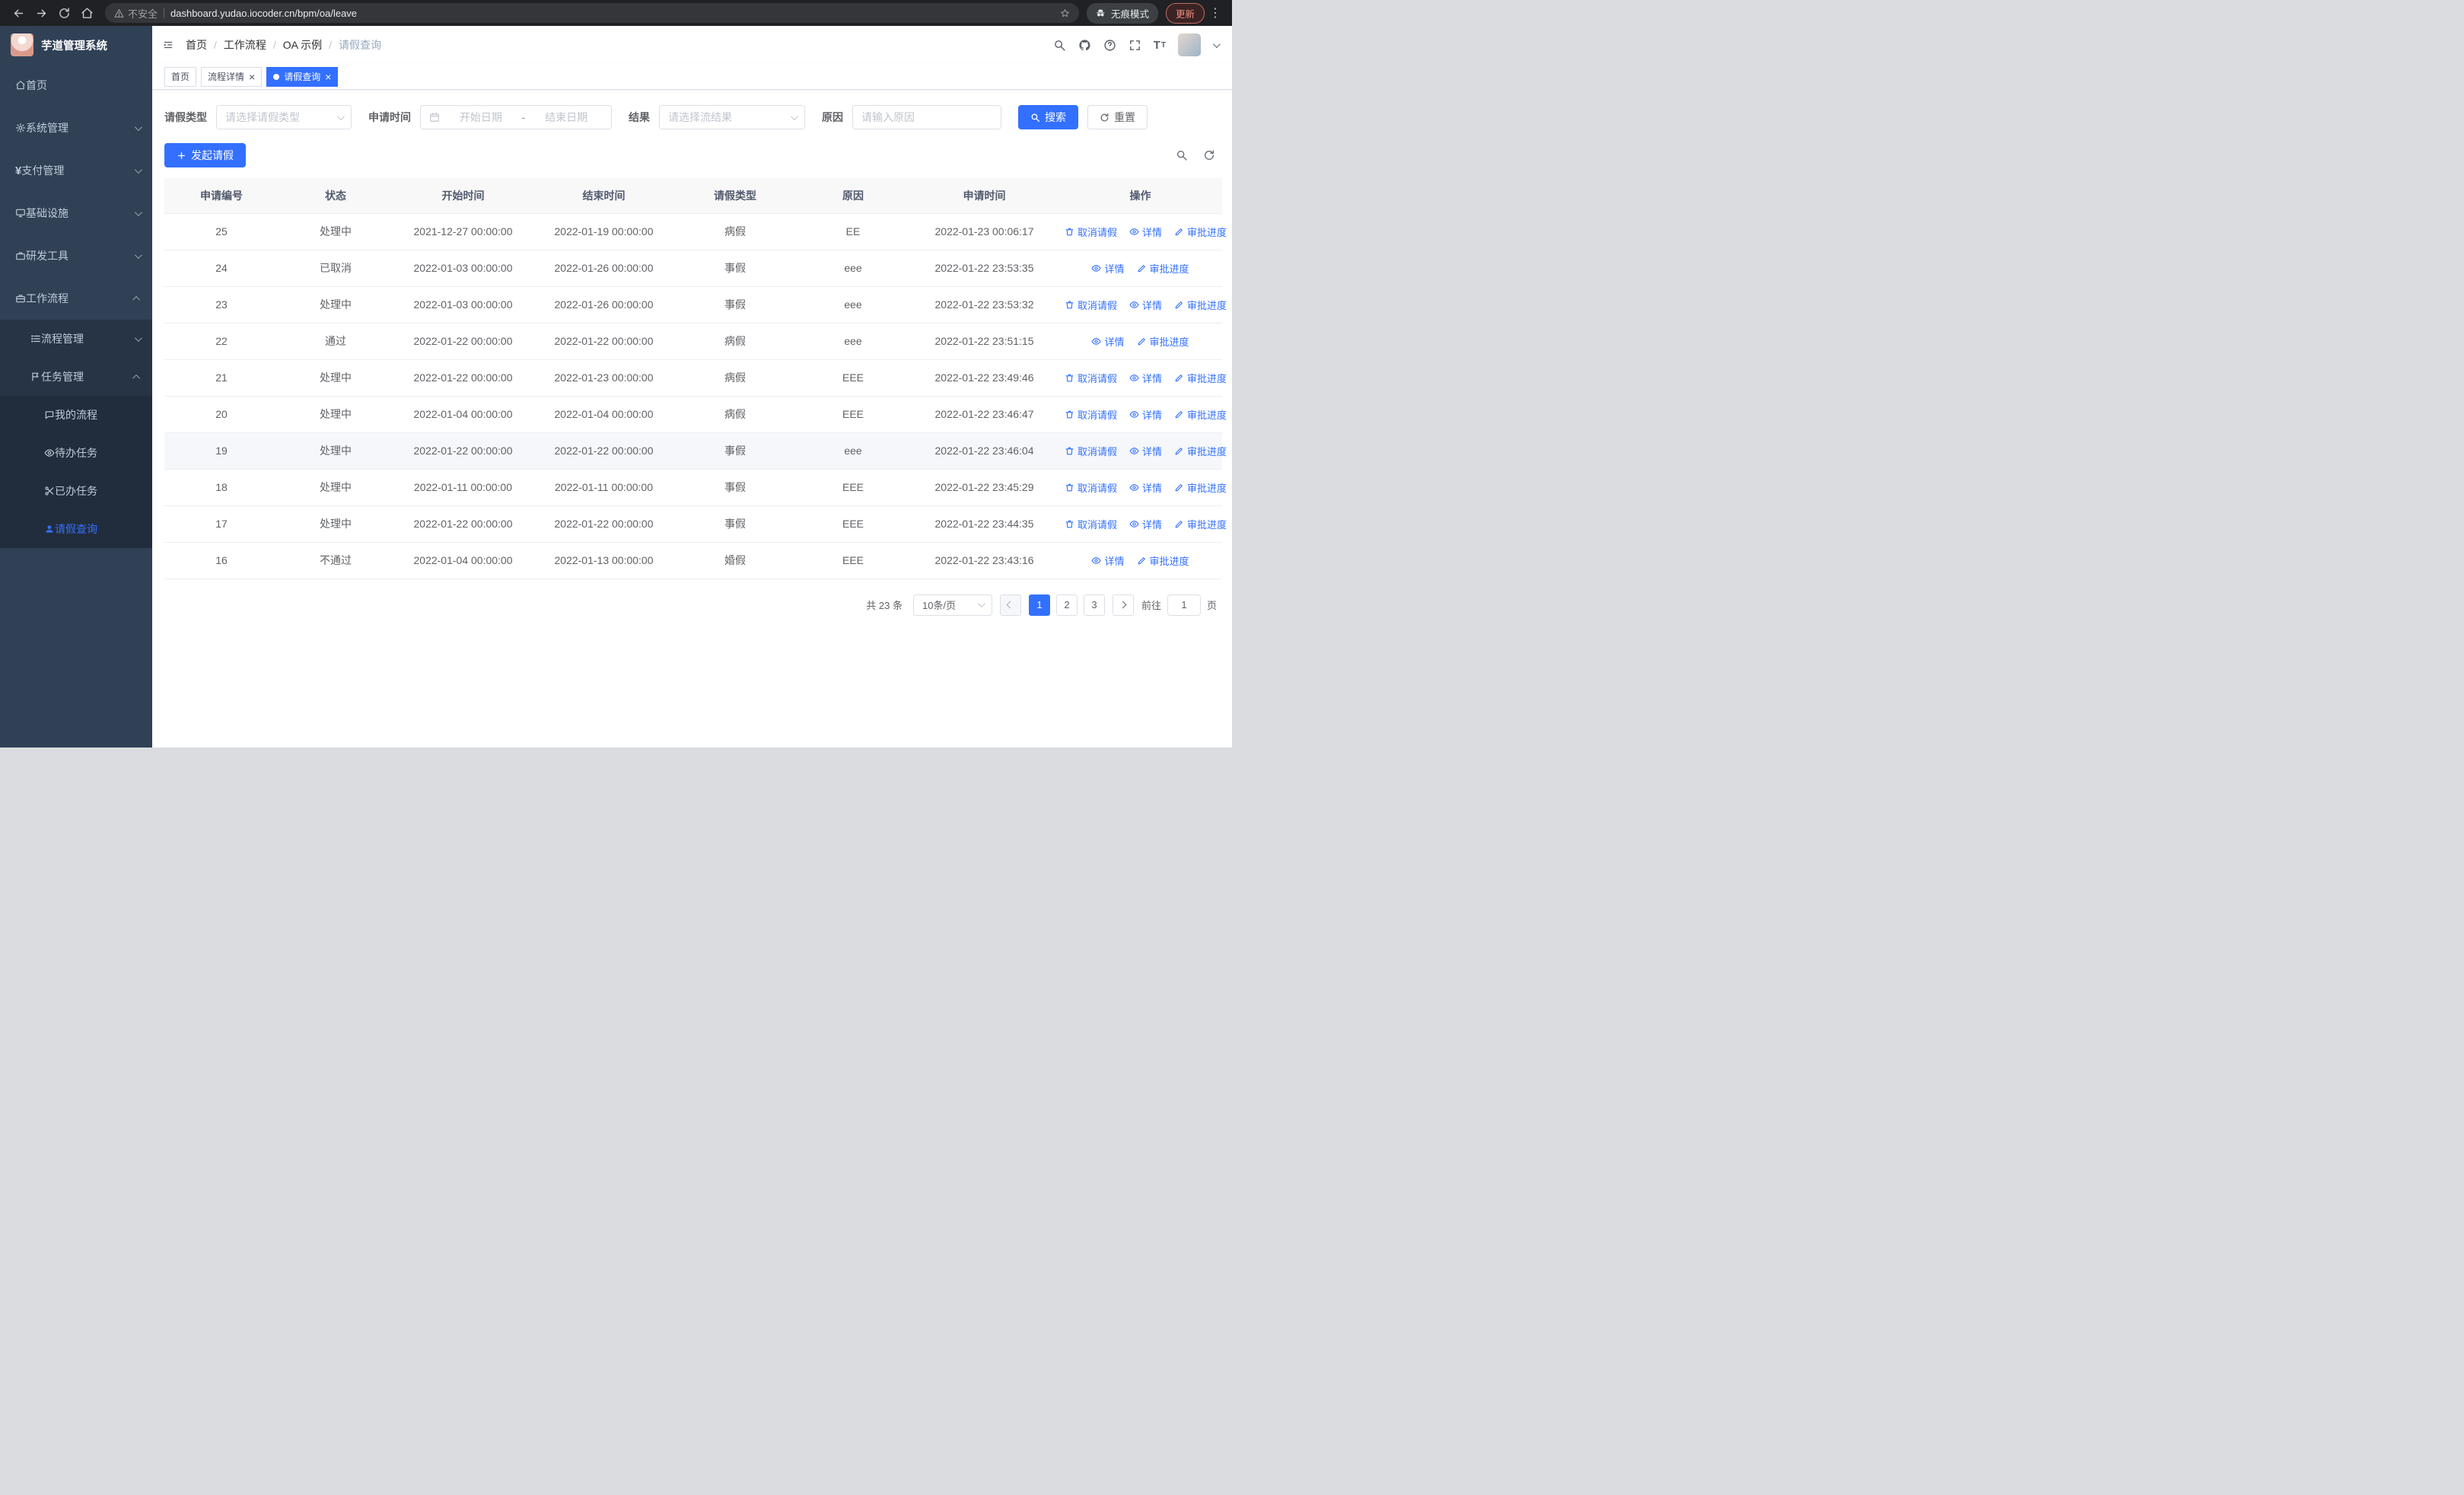  I want to click on next-page-button, so click(1123, 605).